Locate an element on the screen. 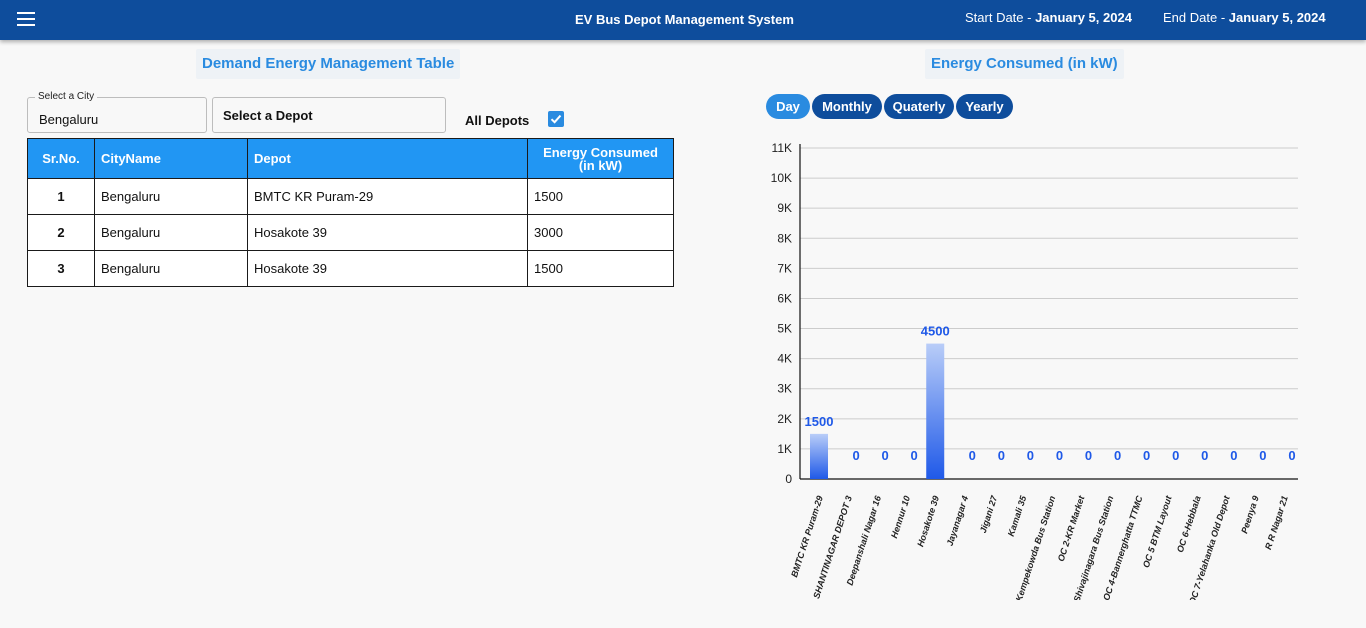 Image resolution: width=1366 pixels, height=628 pixels. hamburger-menu-icon is located at coordinates (26, 19).